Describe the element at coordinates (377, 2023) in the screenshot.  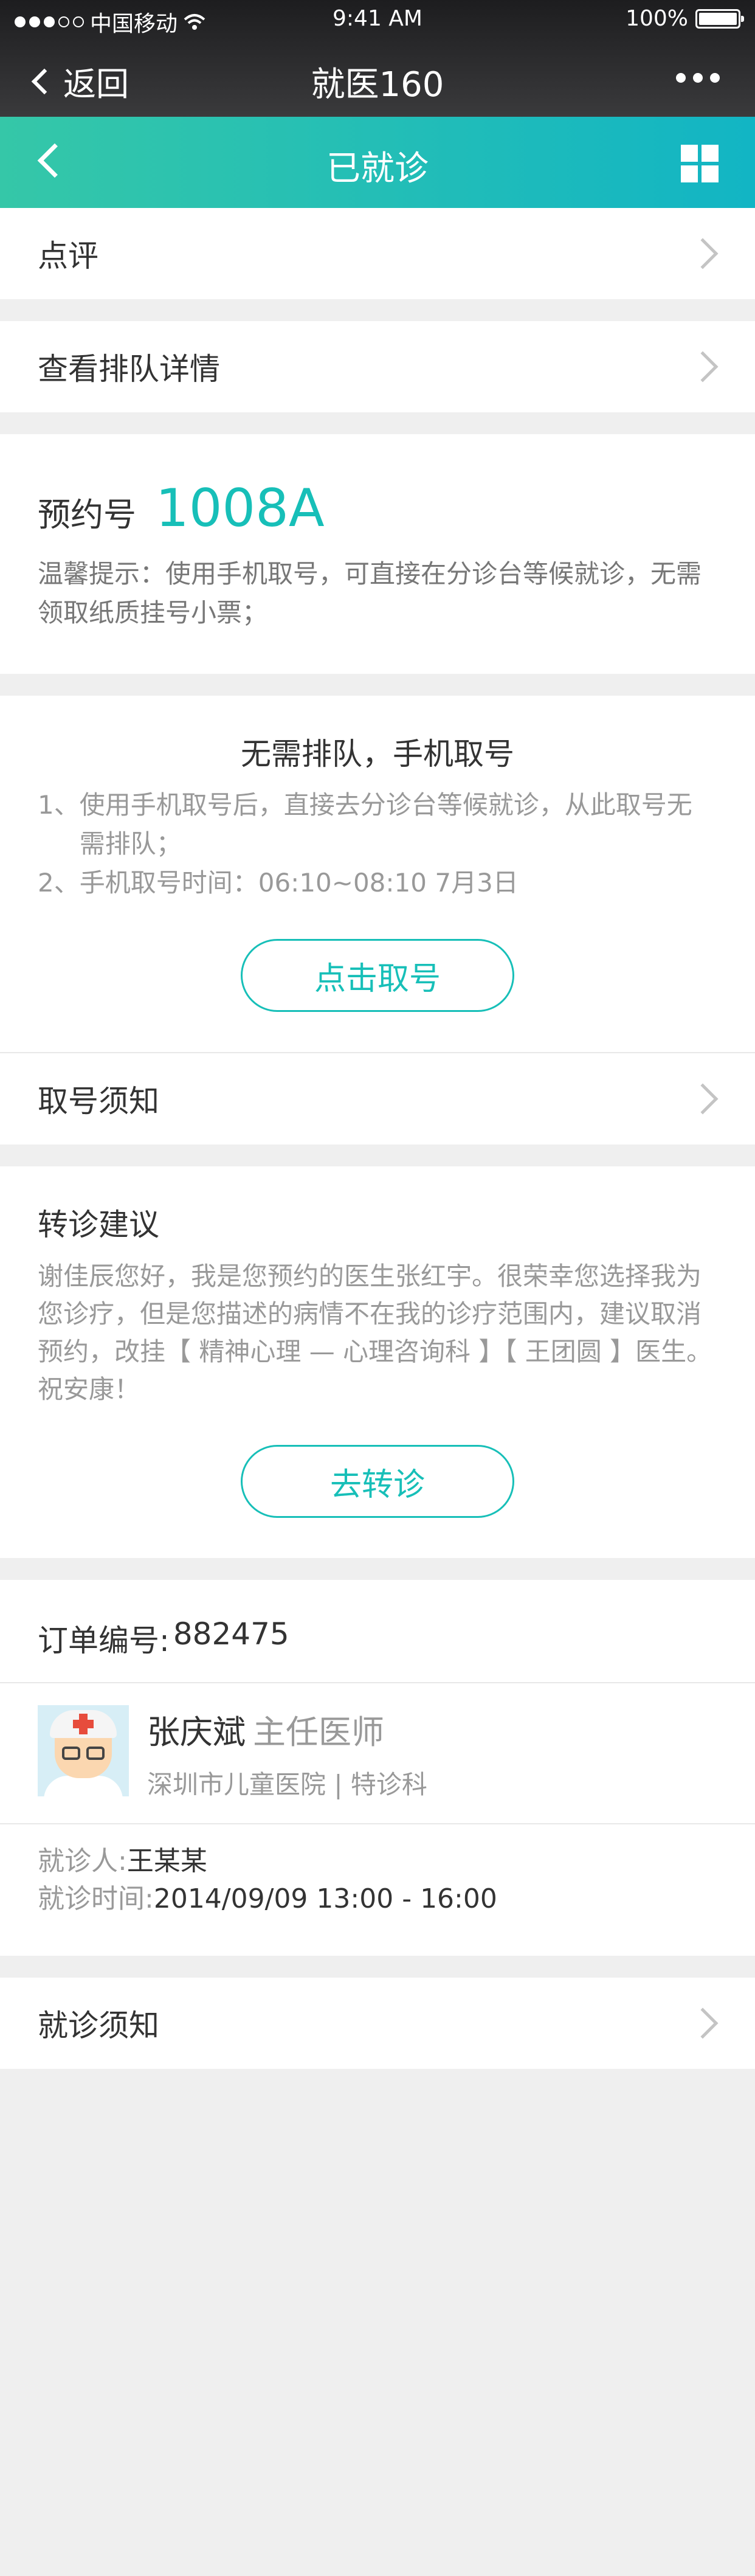
I see `visit-notice-row: 就诊须知` at that location.